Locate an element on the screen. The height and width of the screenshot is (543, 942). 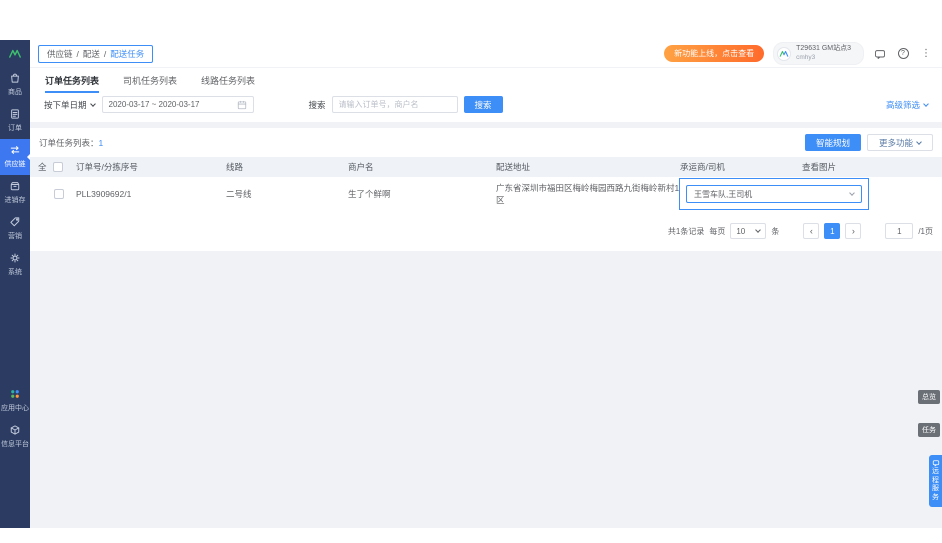
table-header-row: 全 订单号/分拣序号 线路 商户名 配送地址 承运商/司机 查看图片 is located at coordinates (486, 167).